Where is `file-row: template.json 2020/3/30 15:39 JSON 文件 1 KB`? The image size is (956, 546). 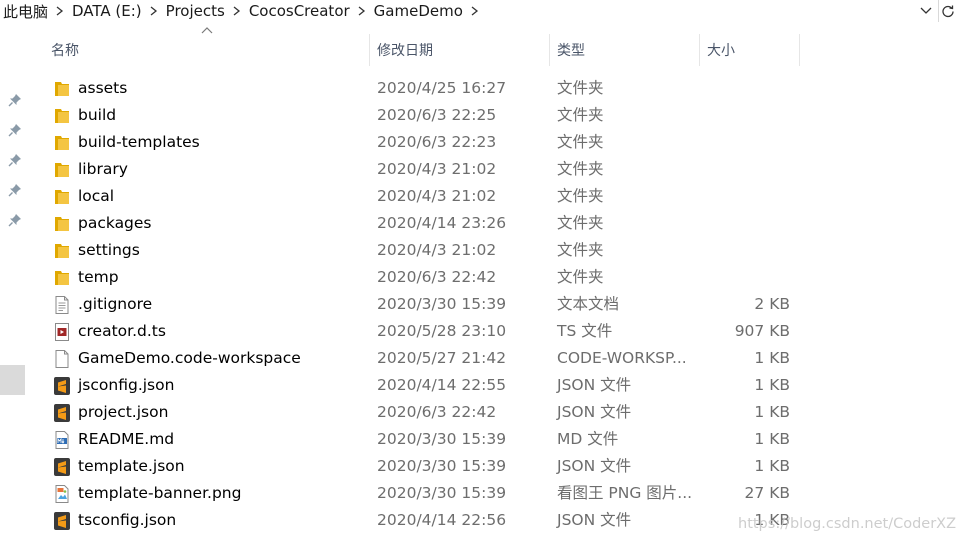 file-row: template.json 2020/3/30 15:39 JSON 文件 1 KB is located at coordinates (425, 466).